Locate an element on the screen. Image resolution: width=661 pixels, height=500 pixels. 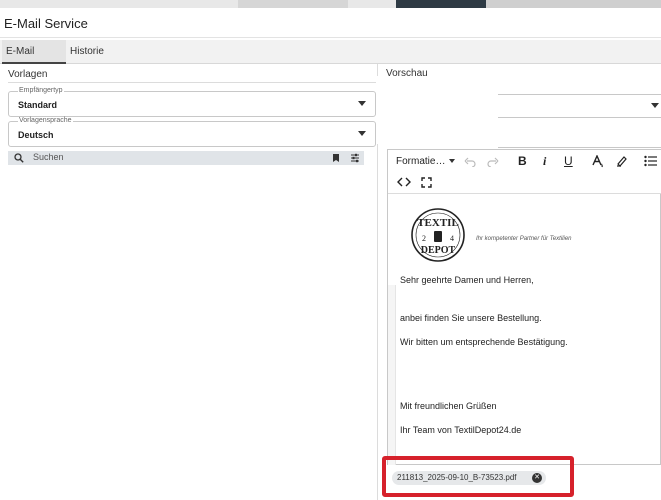
bookmark-icon is located at coordinates (336, 158).